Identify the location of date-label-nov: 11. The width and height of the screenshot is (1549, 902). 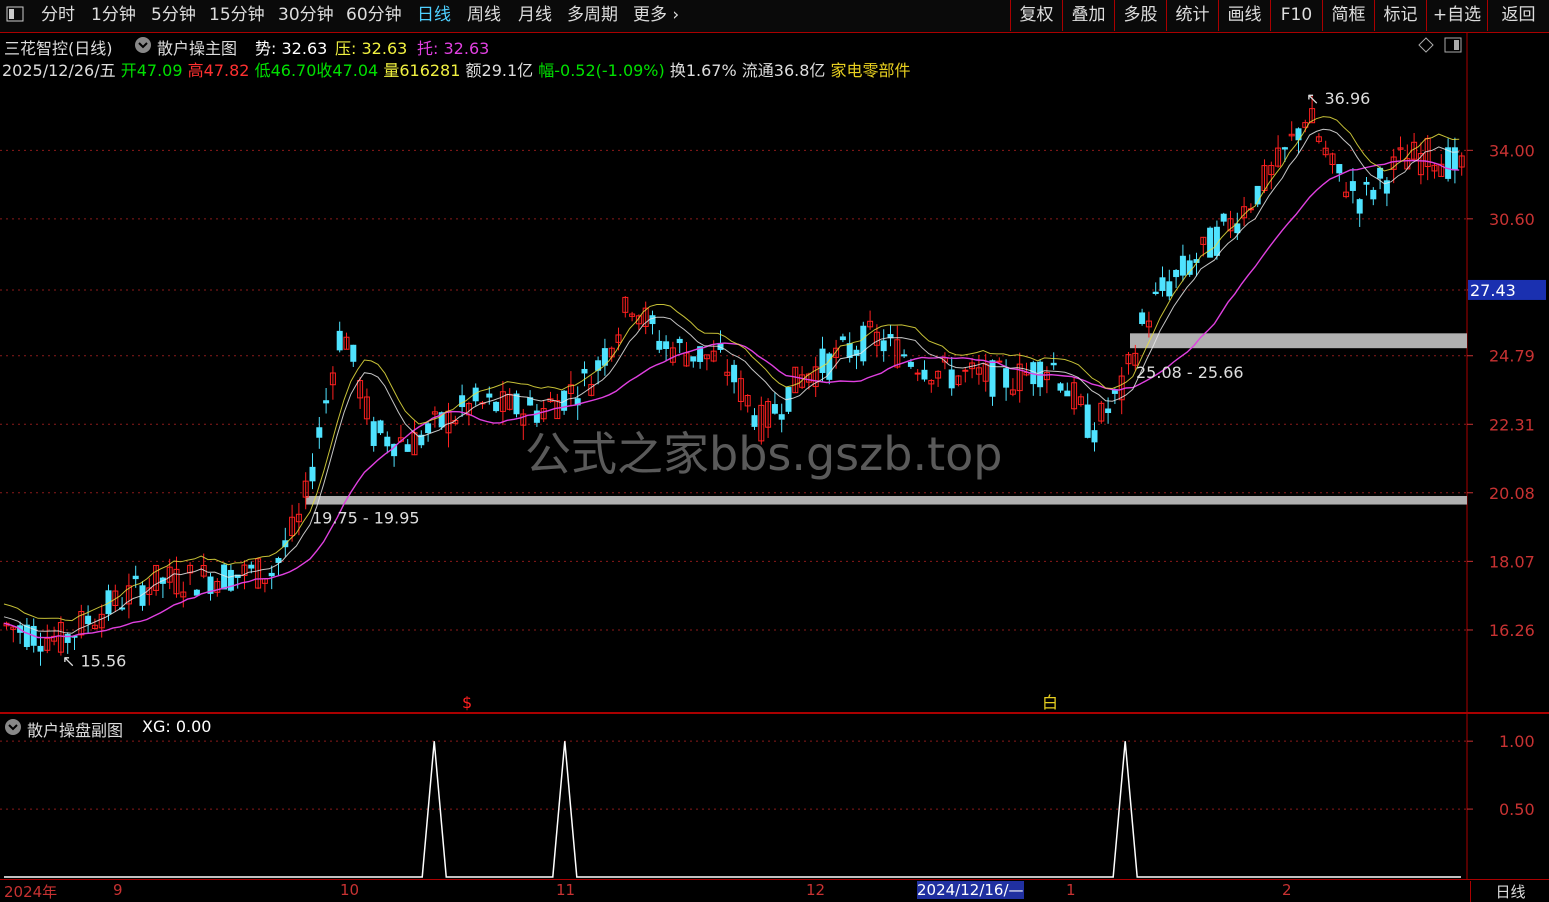
(566, 890).